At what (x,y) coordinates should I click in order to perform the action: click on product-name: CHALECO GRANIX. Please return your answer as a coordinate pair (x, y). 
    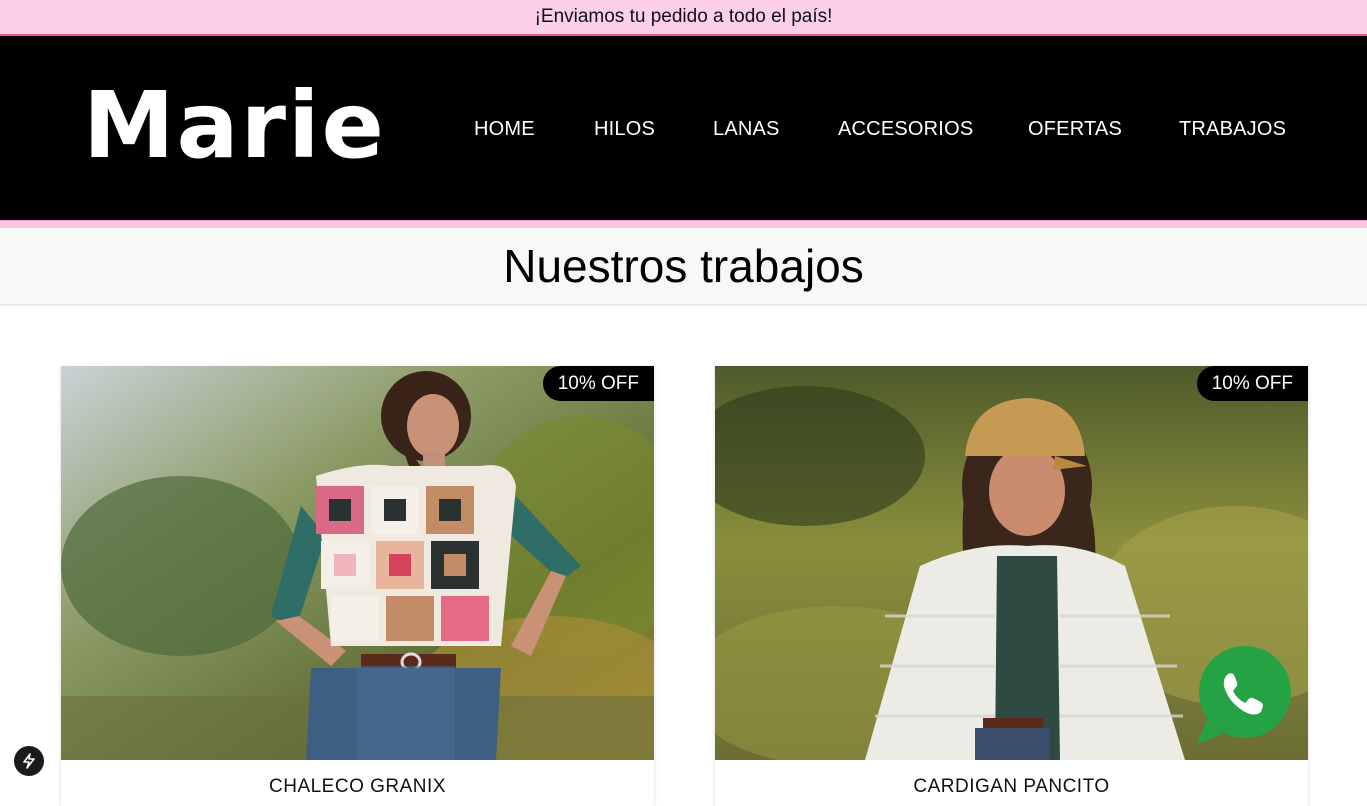
    Looking at the image, I should click on (357, 787).